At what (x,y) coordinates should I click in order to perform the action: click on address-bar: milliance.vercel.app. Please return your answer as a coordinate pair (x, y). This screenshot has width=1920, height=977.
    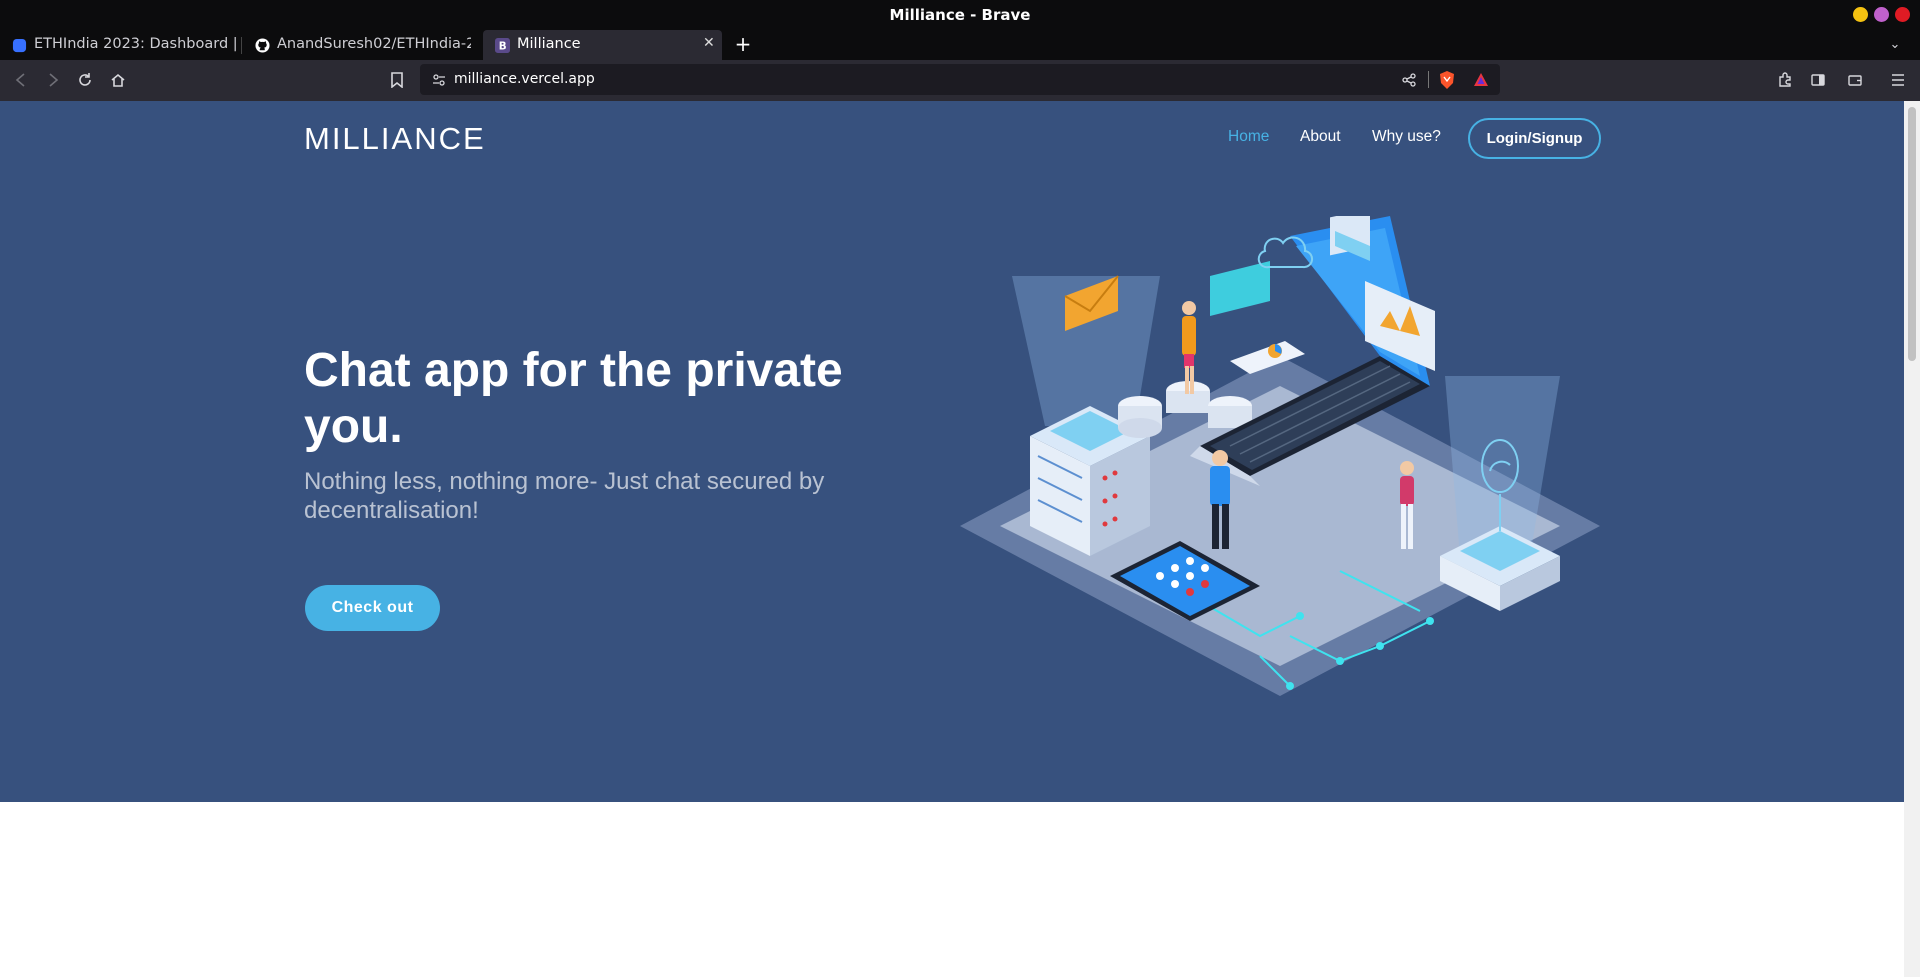
    Looking at the image, I should click on (960, 79).